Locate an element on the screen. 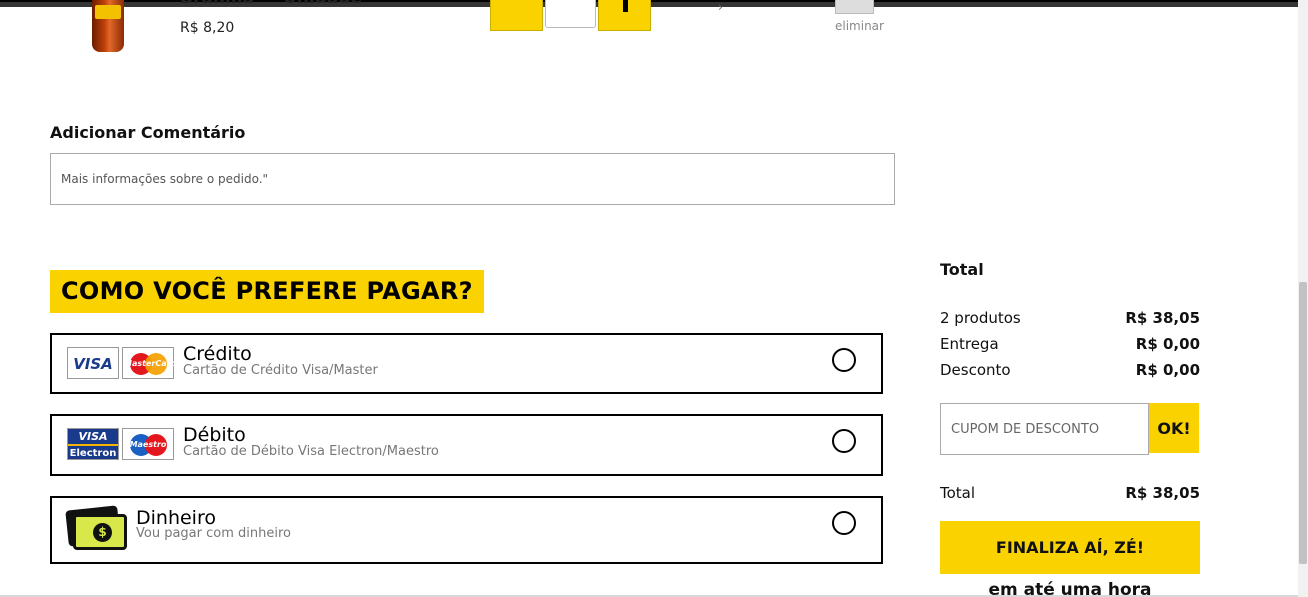  mastercard-icon: MasterCard is located at coordinates (149, 363).